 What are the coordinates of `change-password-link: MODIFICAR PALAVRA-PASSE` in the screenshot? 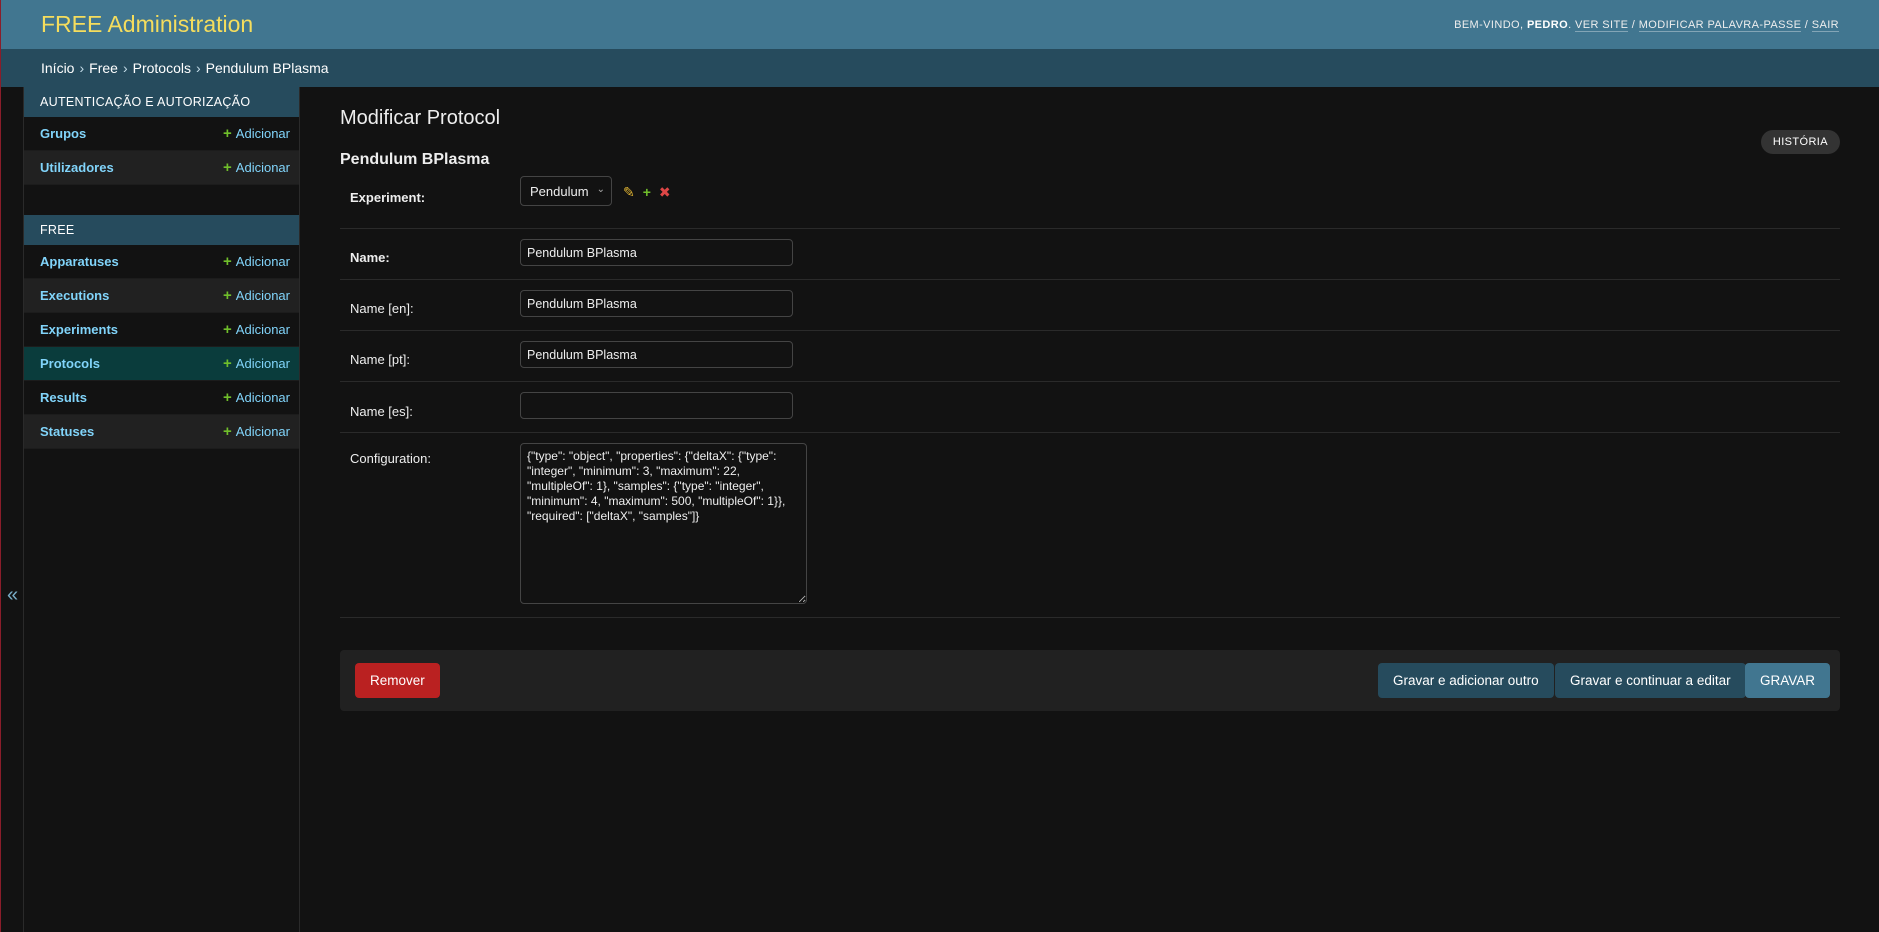 It's located at (1720, 25).